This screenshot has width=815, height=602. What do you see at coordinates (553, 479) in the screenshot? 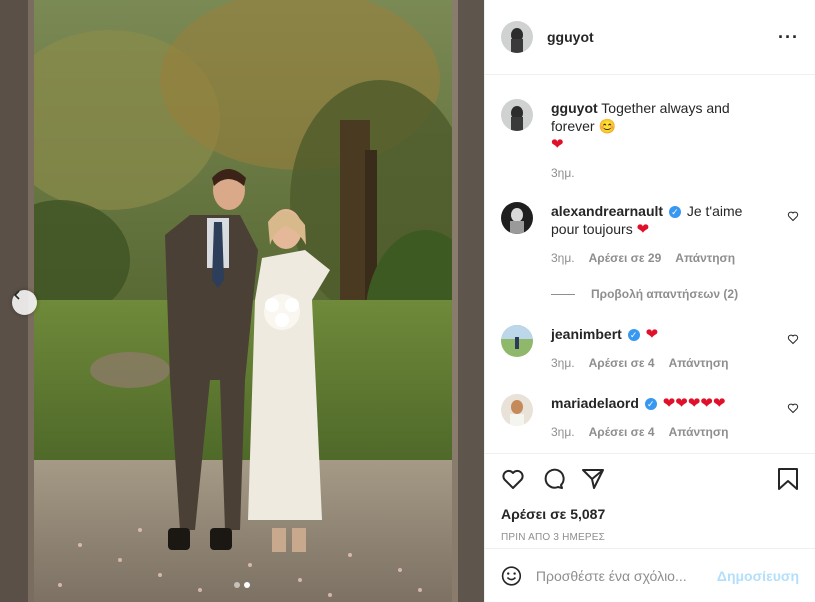
I see `comment-icon` at bounding box center [553, 479].